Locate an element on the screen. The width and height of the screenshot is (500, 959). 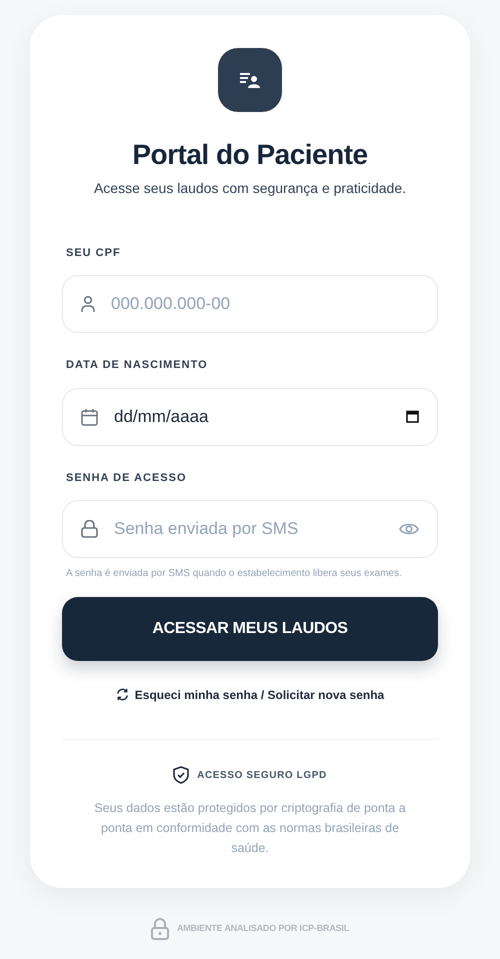
page-title: Portal do Paciente is located at coordinates (250, 155).